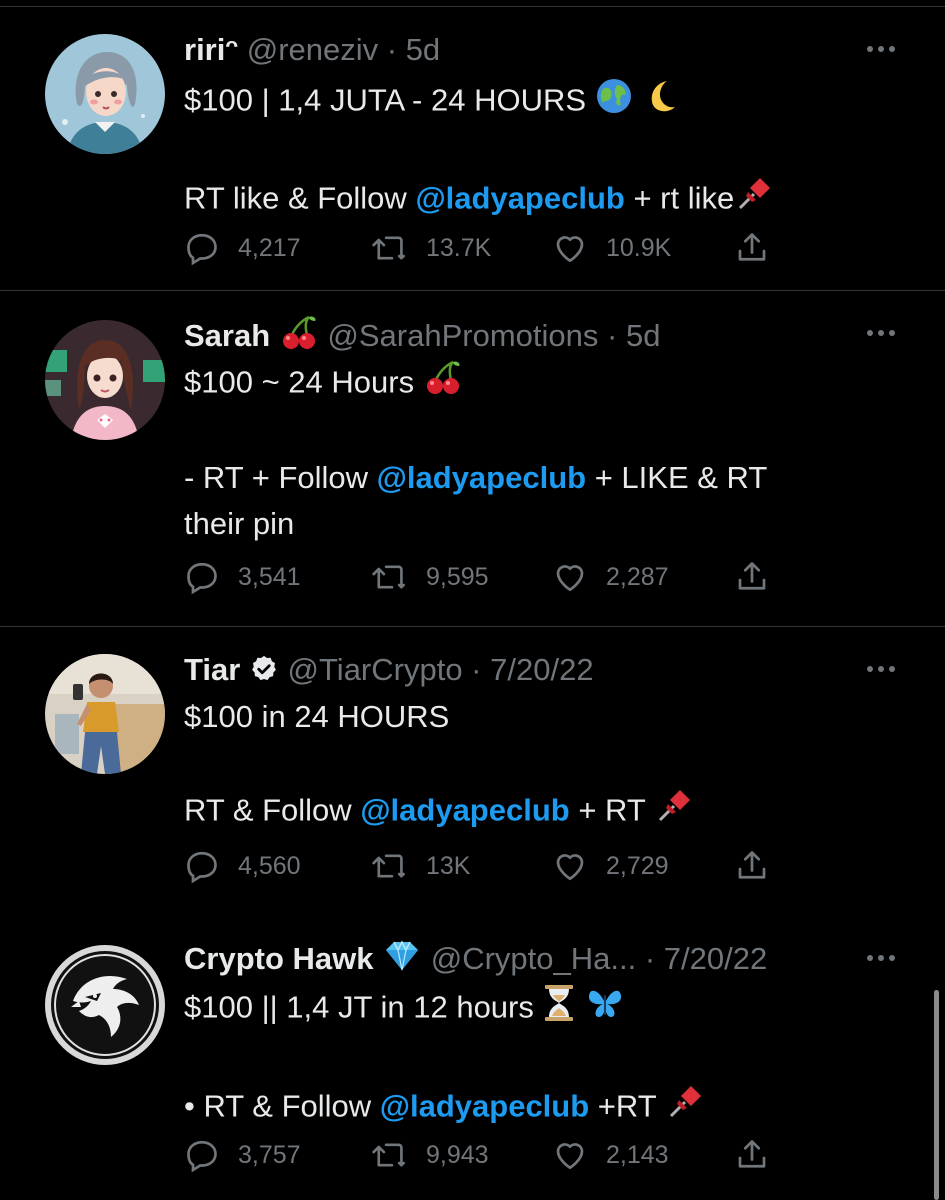 The height and width of the screenshot is (1200, 945). I want to click on tweet-actions: 3,757 9,943 2,143, so click(484, 1155).